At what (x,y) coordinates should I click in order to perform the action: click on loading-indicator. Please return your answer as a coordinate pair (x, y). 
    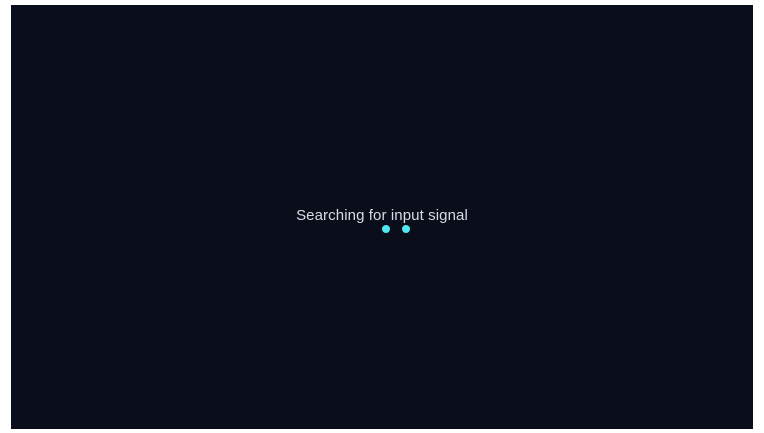
    Looking at the image, I should click on (402, 231).